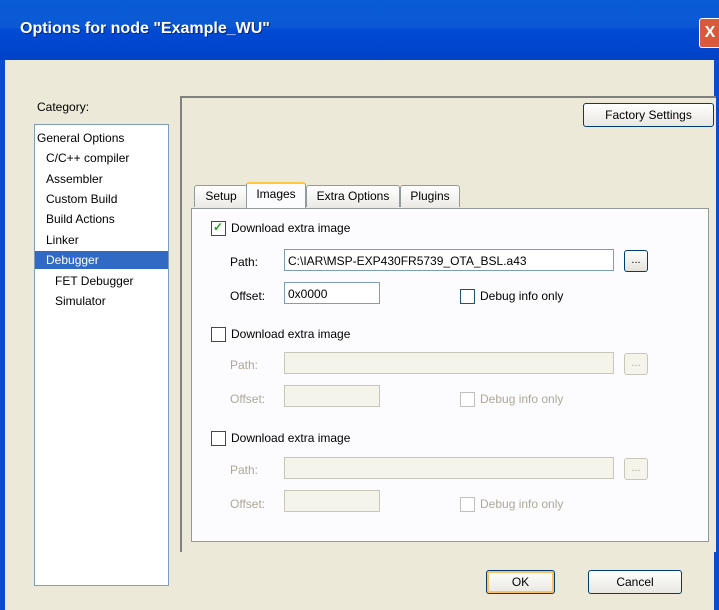  What do you see at coordinates (80, 301) in the screenshot?
I see `category-item-simulator: Simulator` at bounding box center [80, 301].